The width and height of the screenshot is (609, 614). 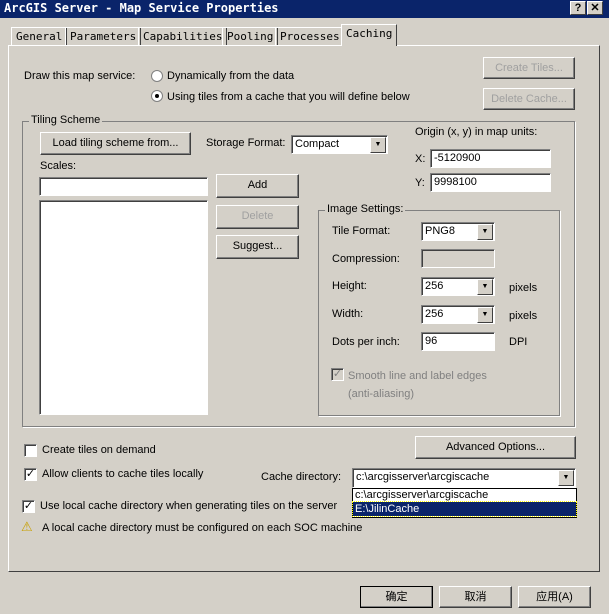 I want to click on draw-label: Draw this map service:, so click(x=80, y=76).